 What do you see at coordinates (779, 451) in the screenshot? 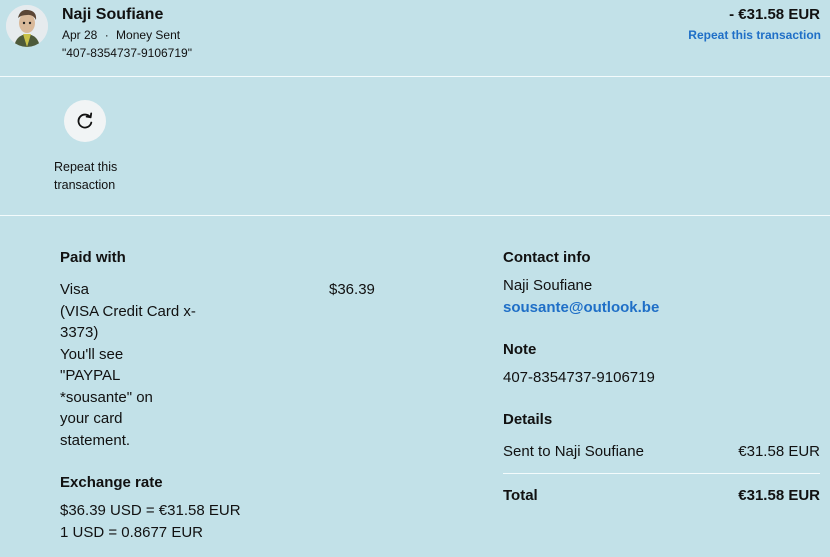
I see `details-sent-amount: €31.58 EUR` at bounding box center [779, 451].